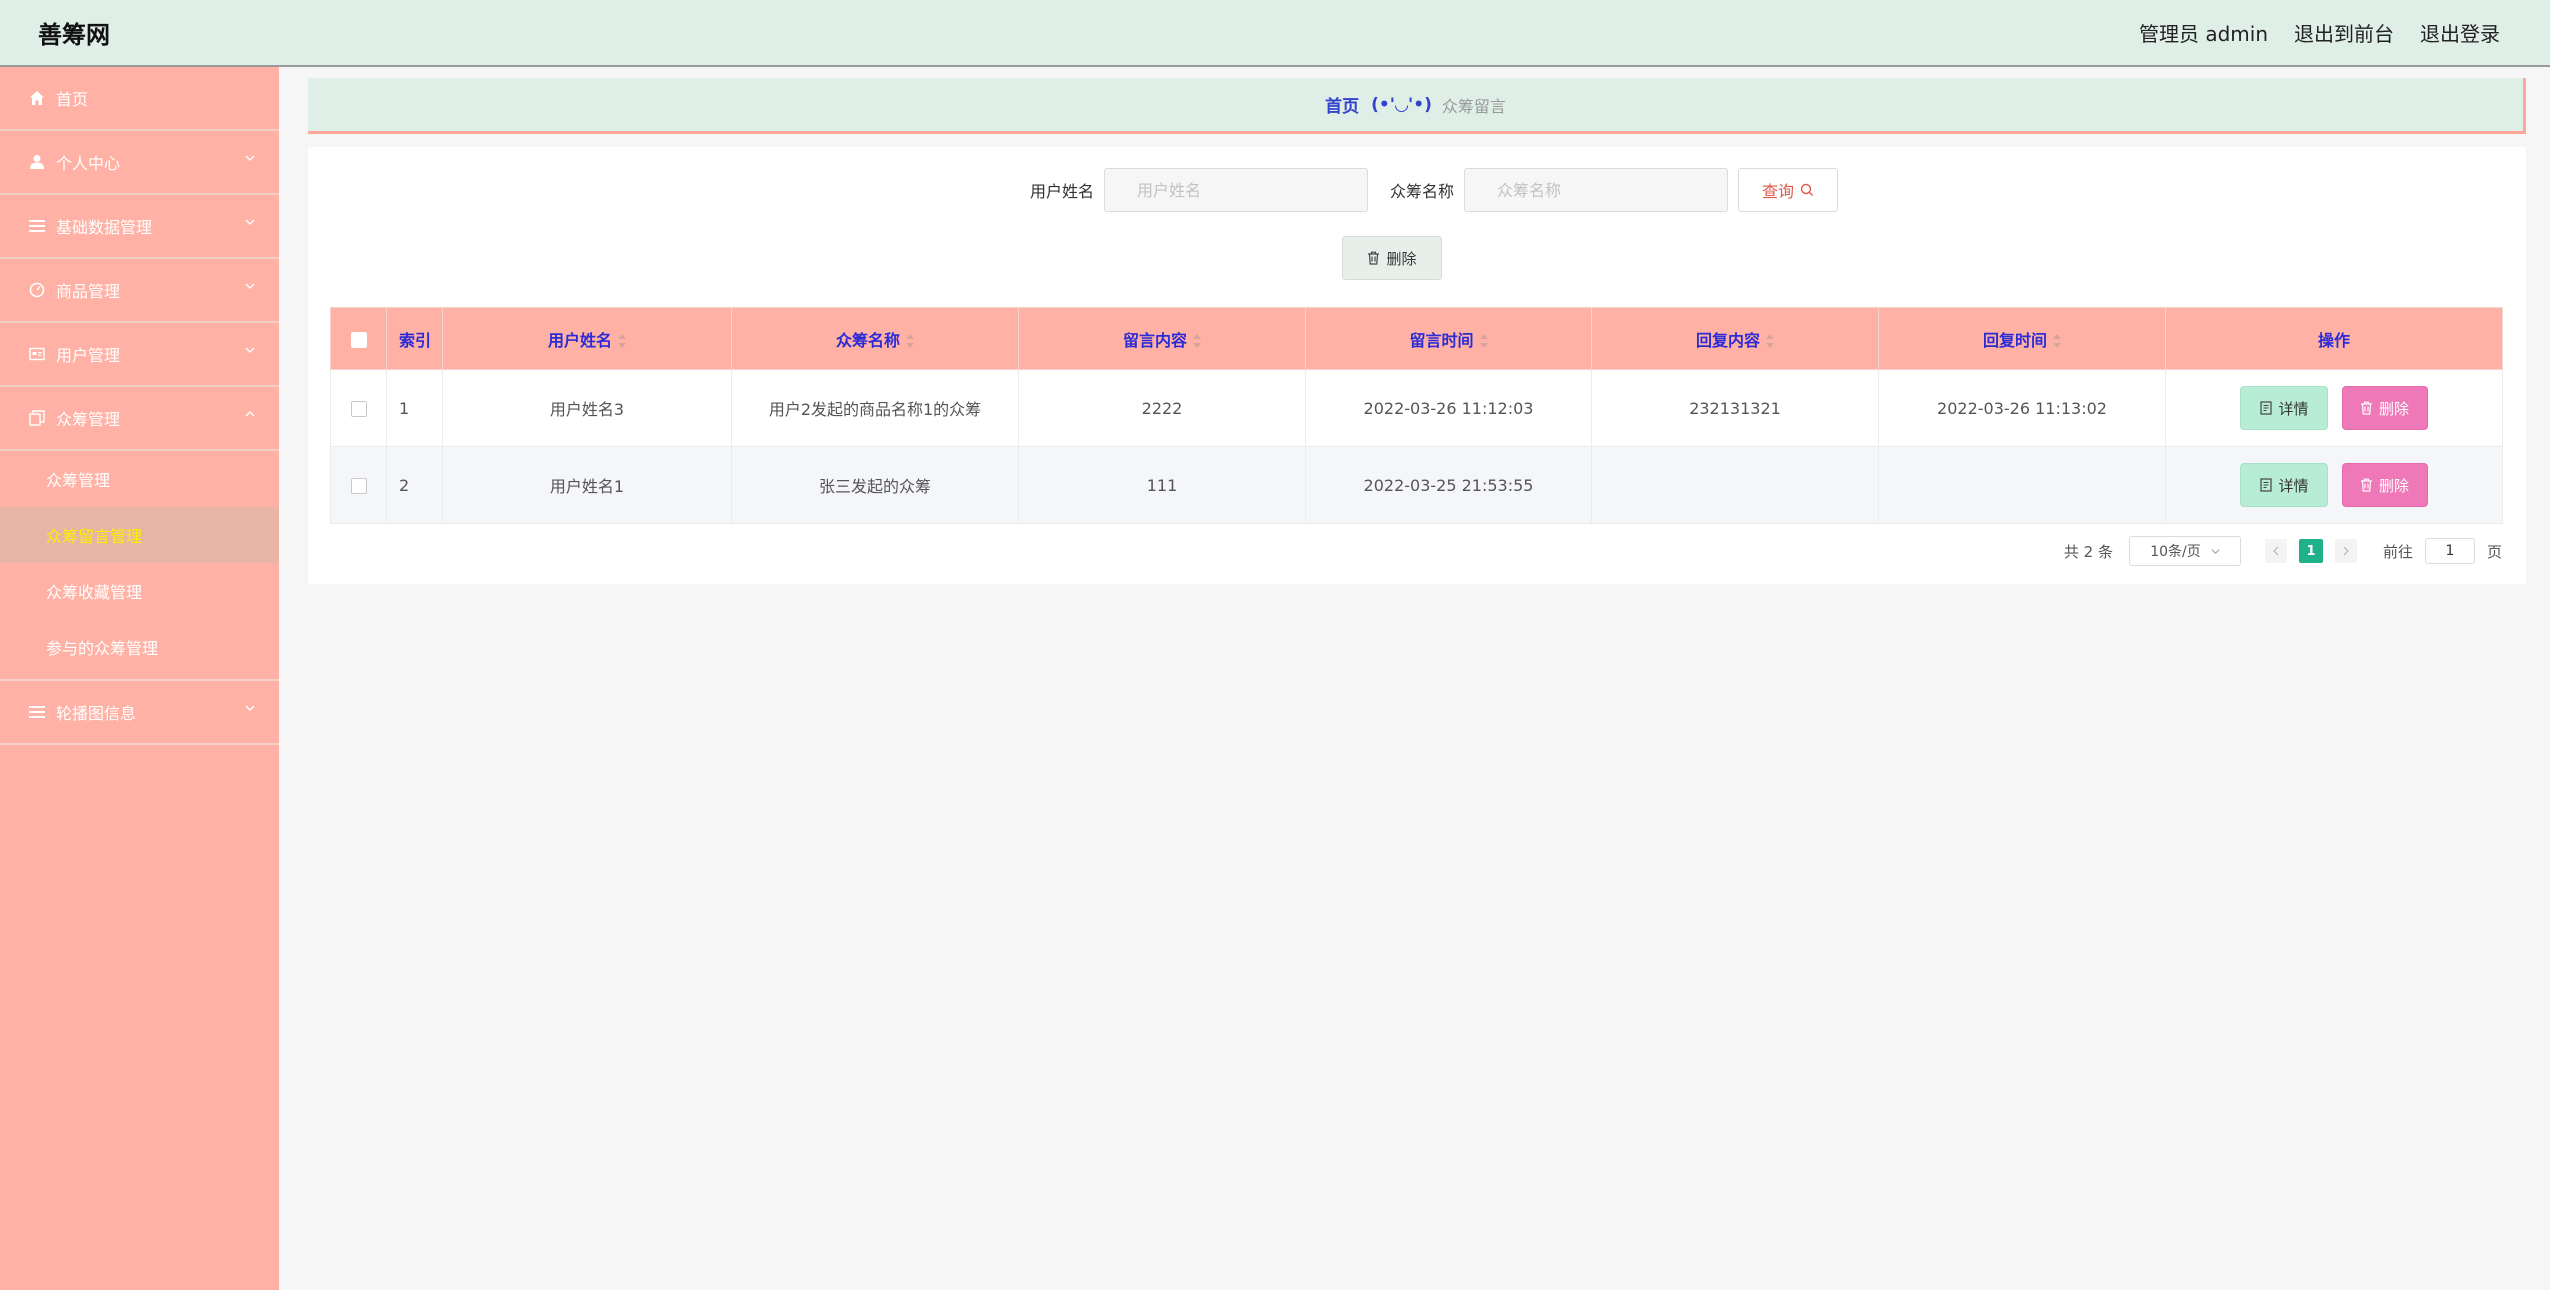 The width and height of the screenshot is (2550, 1290). I want to click on column-header-index: 索引, so click(414, 338).